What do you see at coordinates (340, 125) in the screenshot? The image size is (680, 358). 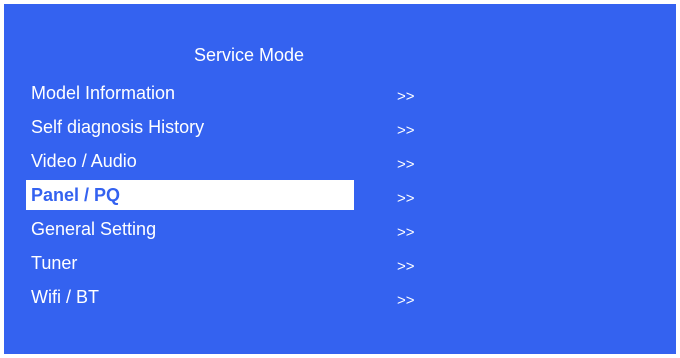 I see `menu-item-self-diagnosis-history: Self diagnosis History >>` at bounding box center [340, 125].